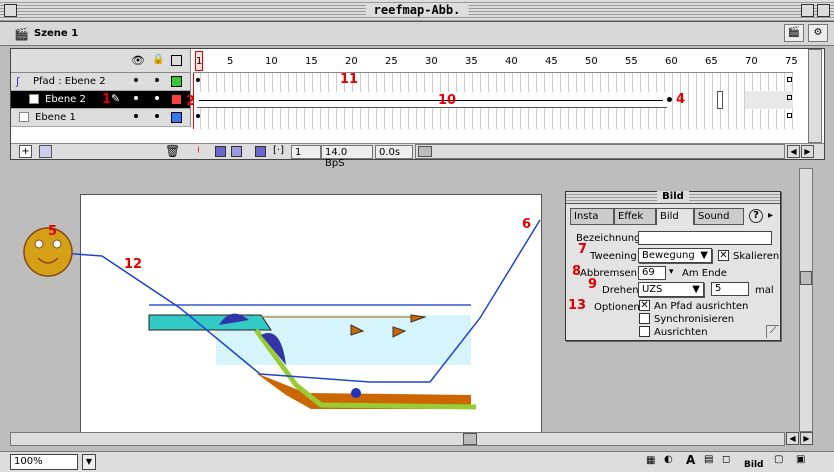 The height and width of the screenshot is (472, 834). Describe the element at coordinates (101, 118) in the screenshot. I see `layer-row-ebene1: Ebene 1` at that location.